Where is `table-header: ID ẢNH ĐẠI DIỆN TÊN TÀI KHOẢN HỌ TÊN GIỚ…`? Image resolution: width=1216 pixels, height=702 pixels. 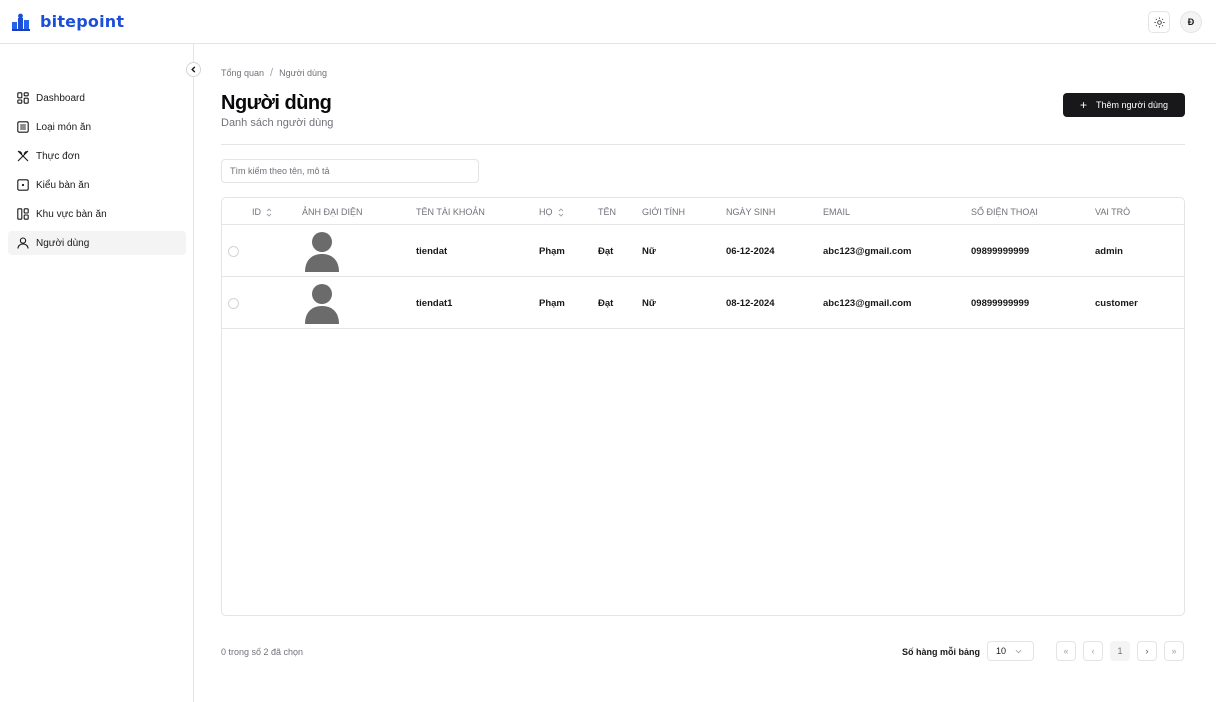 table-header: ID ẢNH ĐẠI DIỆN TÊN TÀI KHOẢN HỌ TÊN GIỚ… is located at coordinates (703, 211).